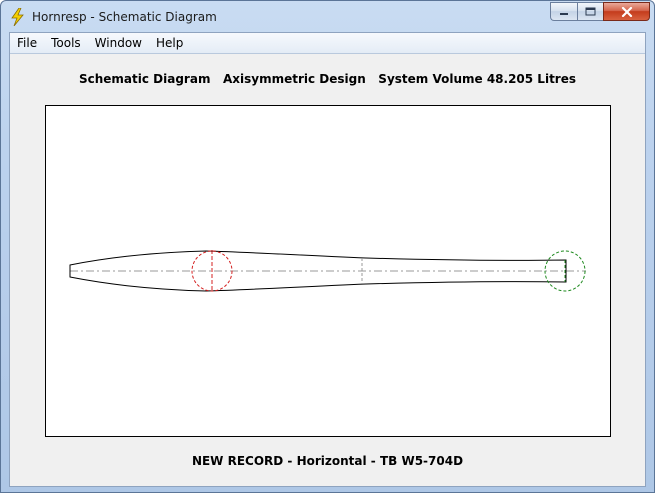  Describe the element at coordinates (118, 43) in the screenshot. I see `menu-window: Window` at that location.